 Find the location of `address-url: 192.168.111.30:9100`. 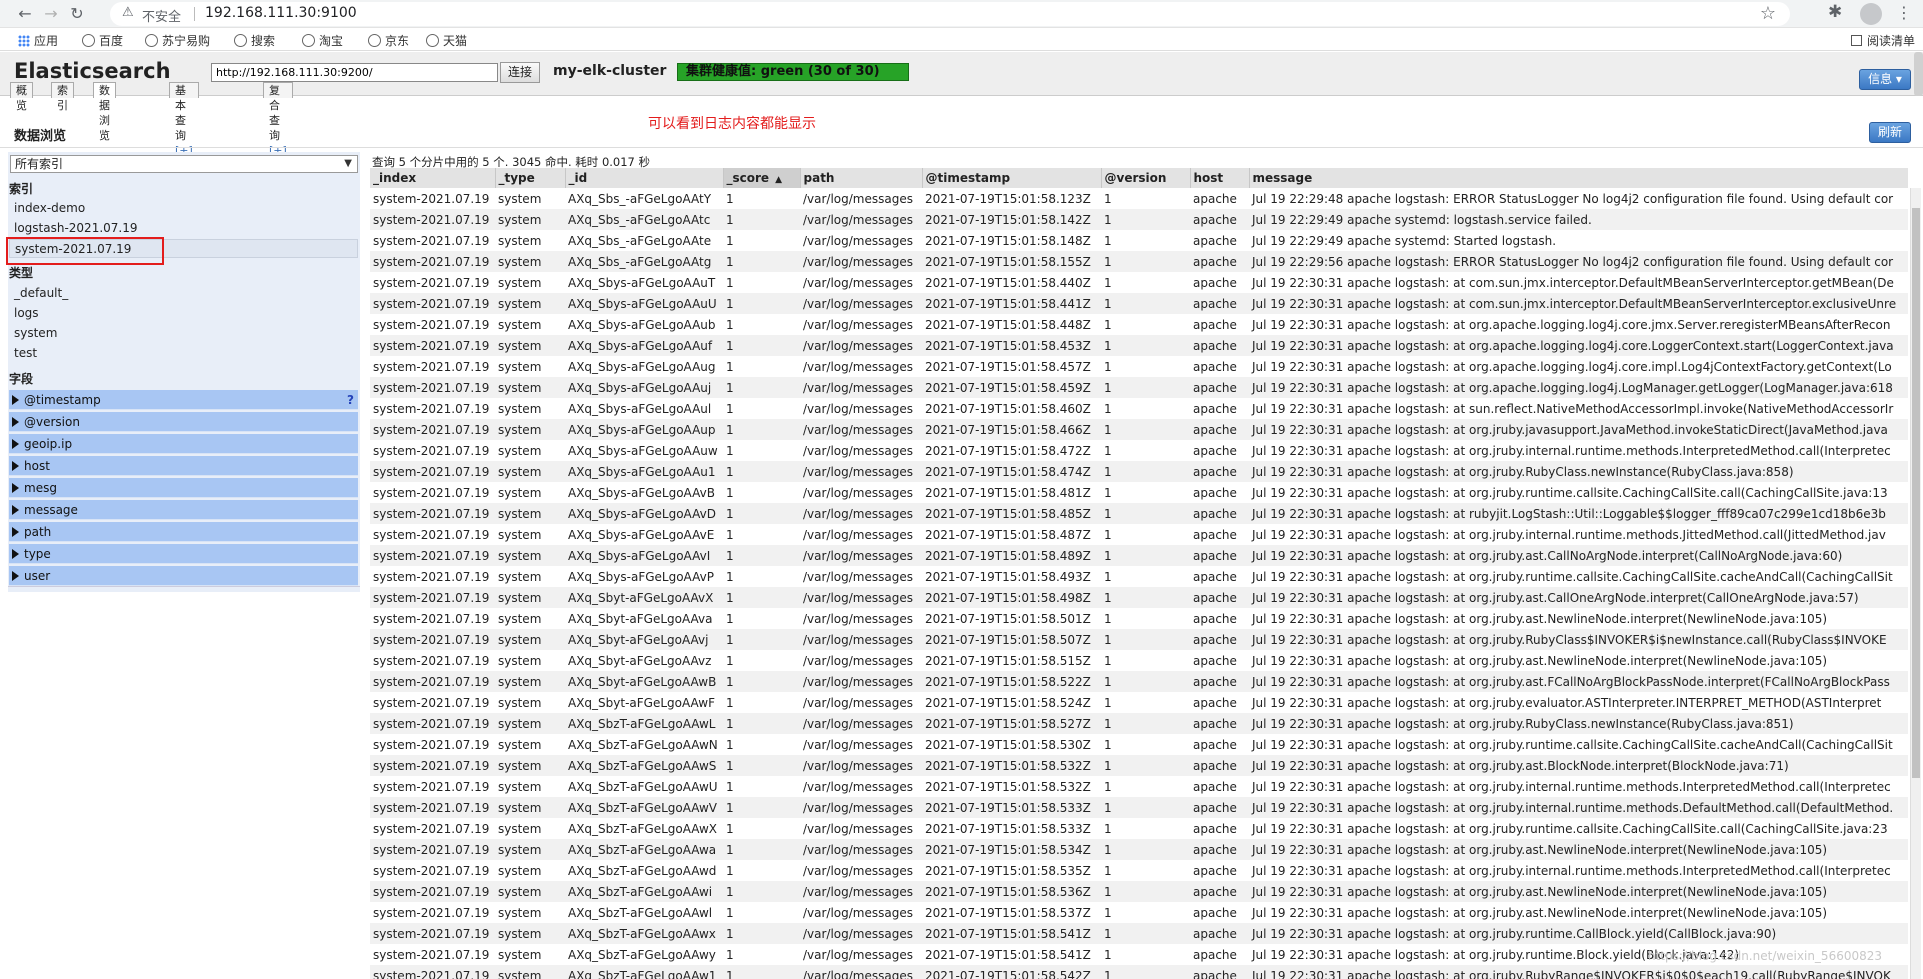

address-url: 192.168.111.30:9100 is located at coordinates (281, 13).